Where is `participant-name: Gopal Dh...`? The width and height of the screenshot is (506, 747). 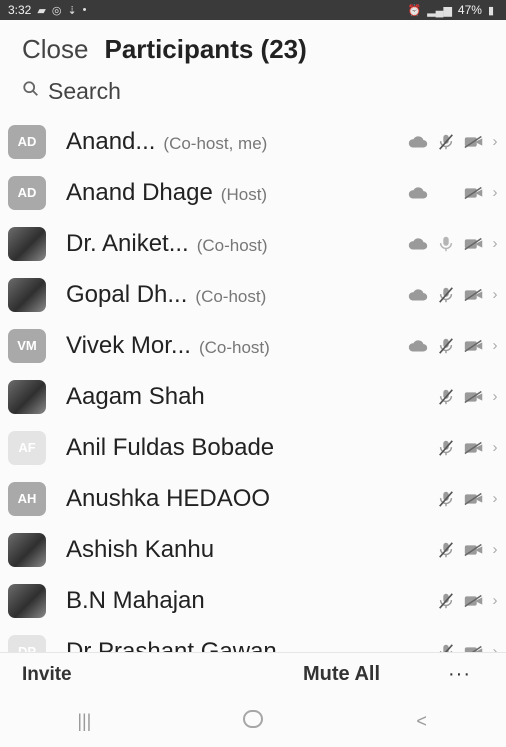
participant-name: Gopal Dh... is located at coordinates (127, 294).